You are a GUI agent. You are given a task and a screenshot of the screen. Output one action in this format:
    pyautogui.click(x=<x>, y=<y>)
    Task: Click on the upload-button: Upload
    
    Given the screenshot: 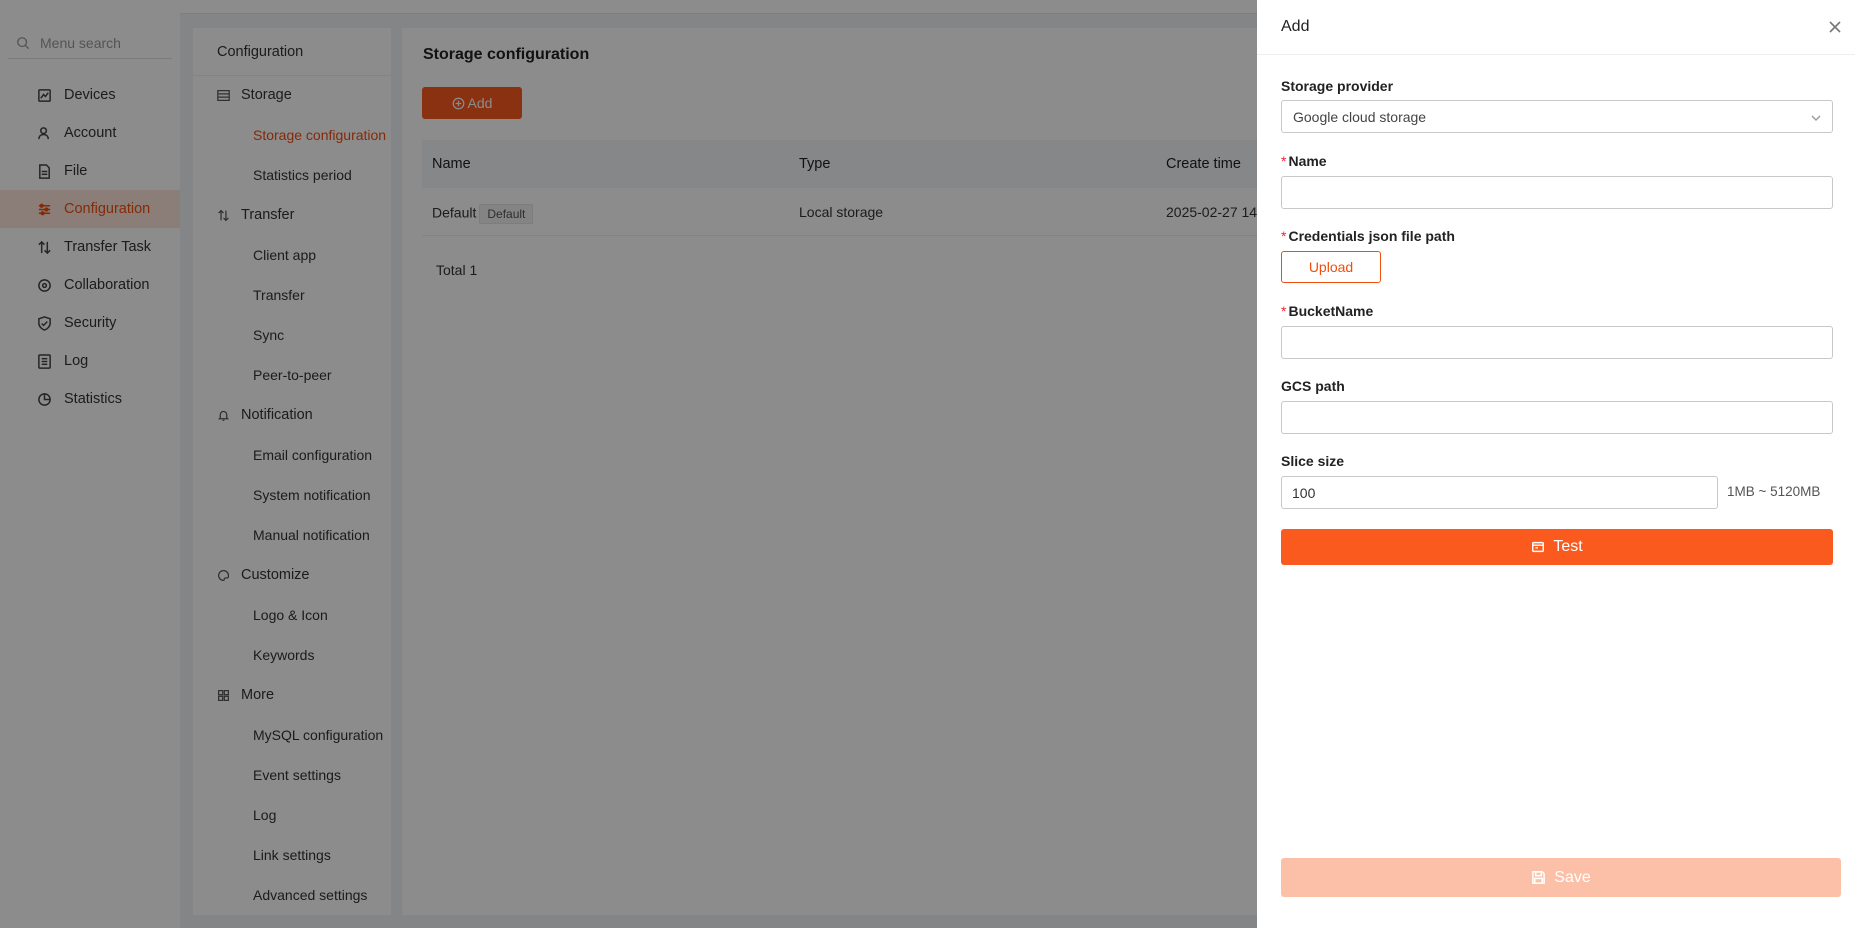 What is the action you would take?
    pyautogui.click(x=1331, y=267)
    